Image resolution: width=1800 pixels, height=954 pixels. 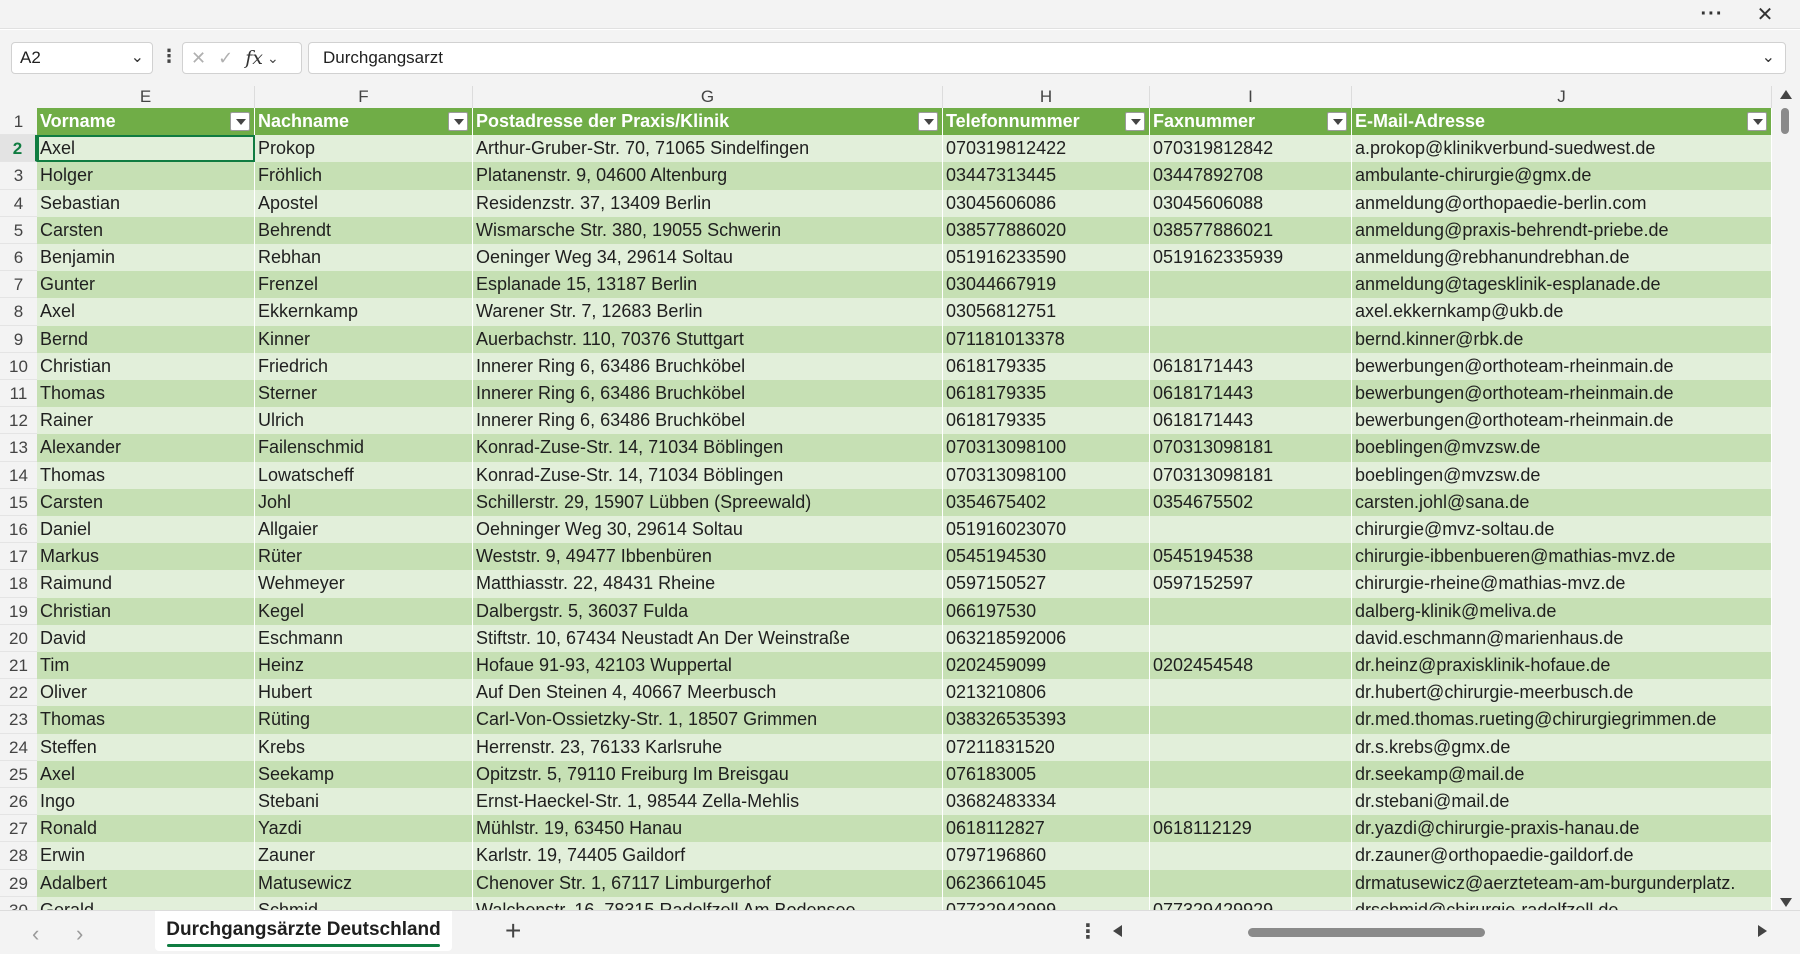 What do you see at coordinates (1046, 856) in the screenshot?
I see `cell: 0797196860` at bounding box center [1046, 856].